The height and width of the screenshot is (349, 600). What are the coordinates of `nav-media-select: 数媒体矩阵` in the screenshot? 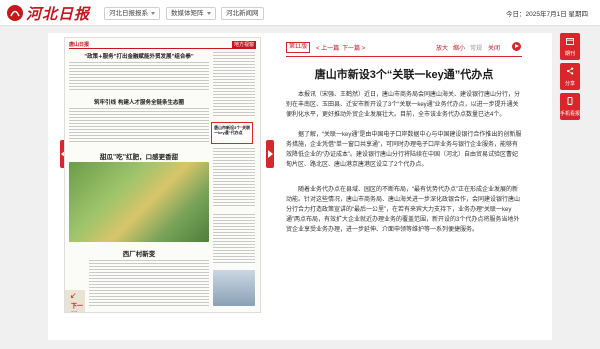 It's located at (191, 13).